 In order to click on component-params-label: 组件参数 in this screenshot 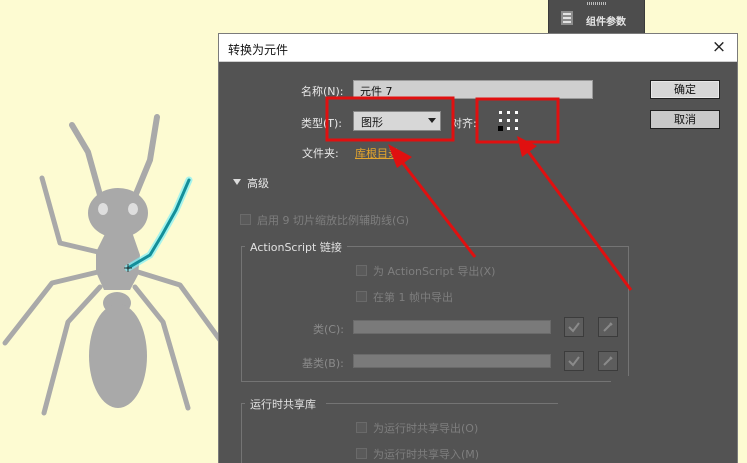, I will do `click(606, 22)`.